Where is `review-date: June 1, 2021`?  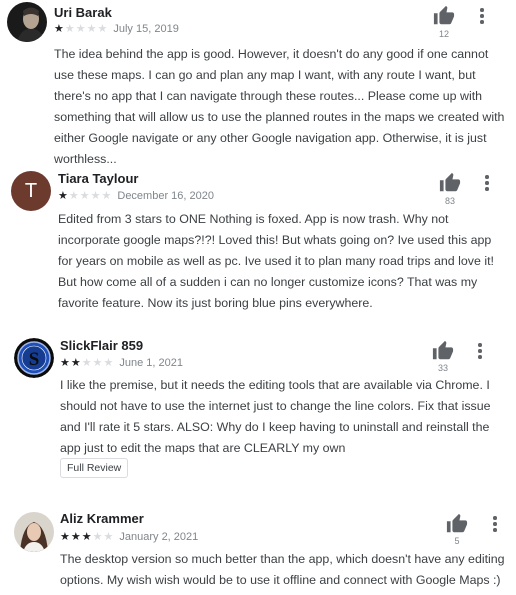 review-date: June 1, 2021 is located at coordinates (151, 363).